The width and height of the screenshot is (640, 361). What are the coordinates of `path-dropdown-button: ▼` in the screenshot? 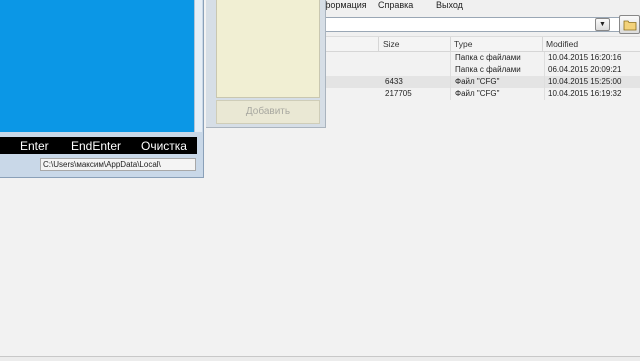 It's located at (602, 24).